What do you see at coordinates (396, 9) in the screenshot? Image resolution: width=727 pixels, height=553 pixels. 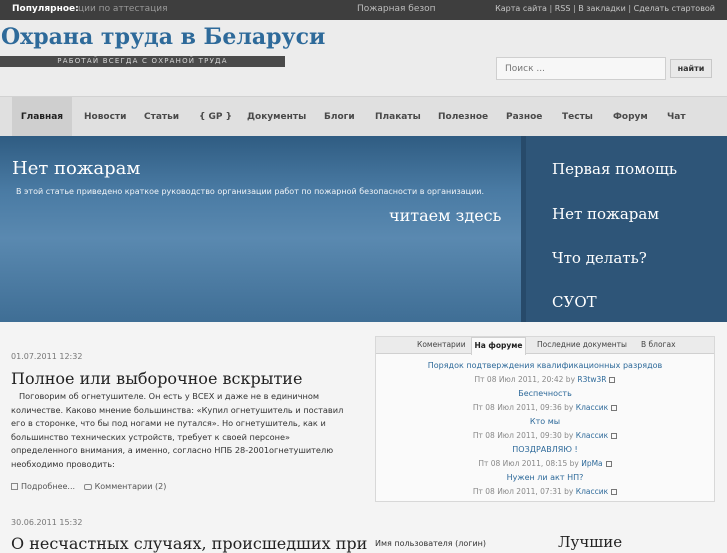 I see `popular-ticker-item: Пожарная безоп` at bounding box center [396, 9].